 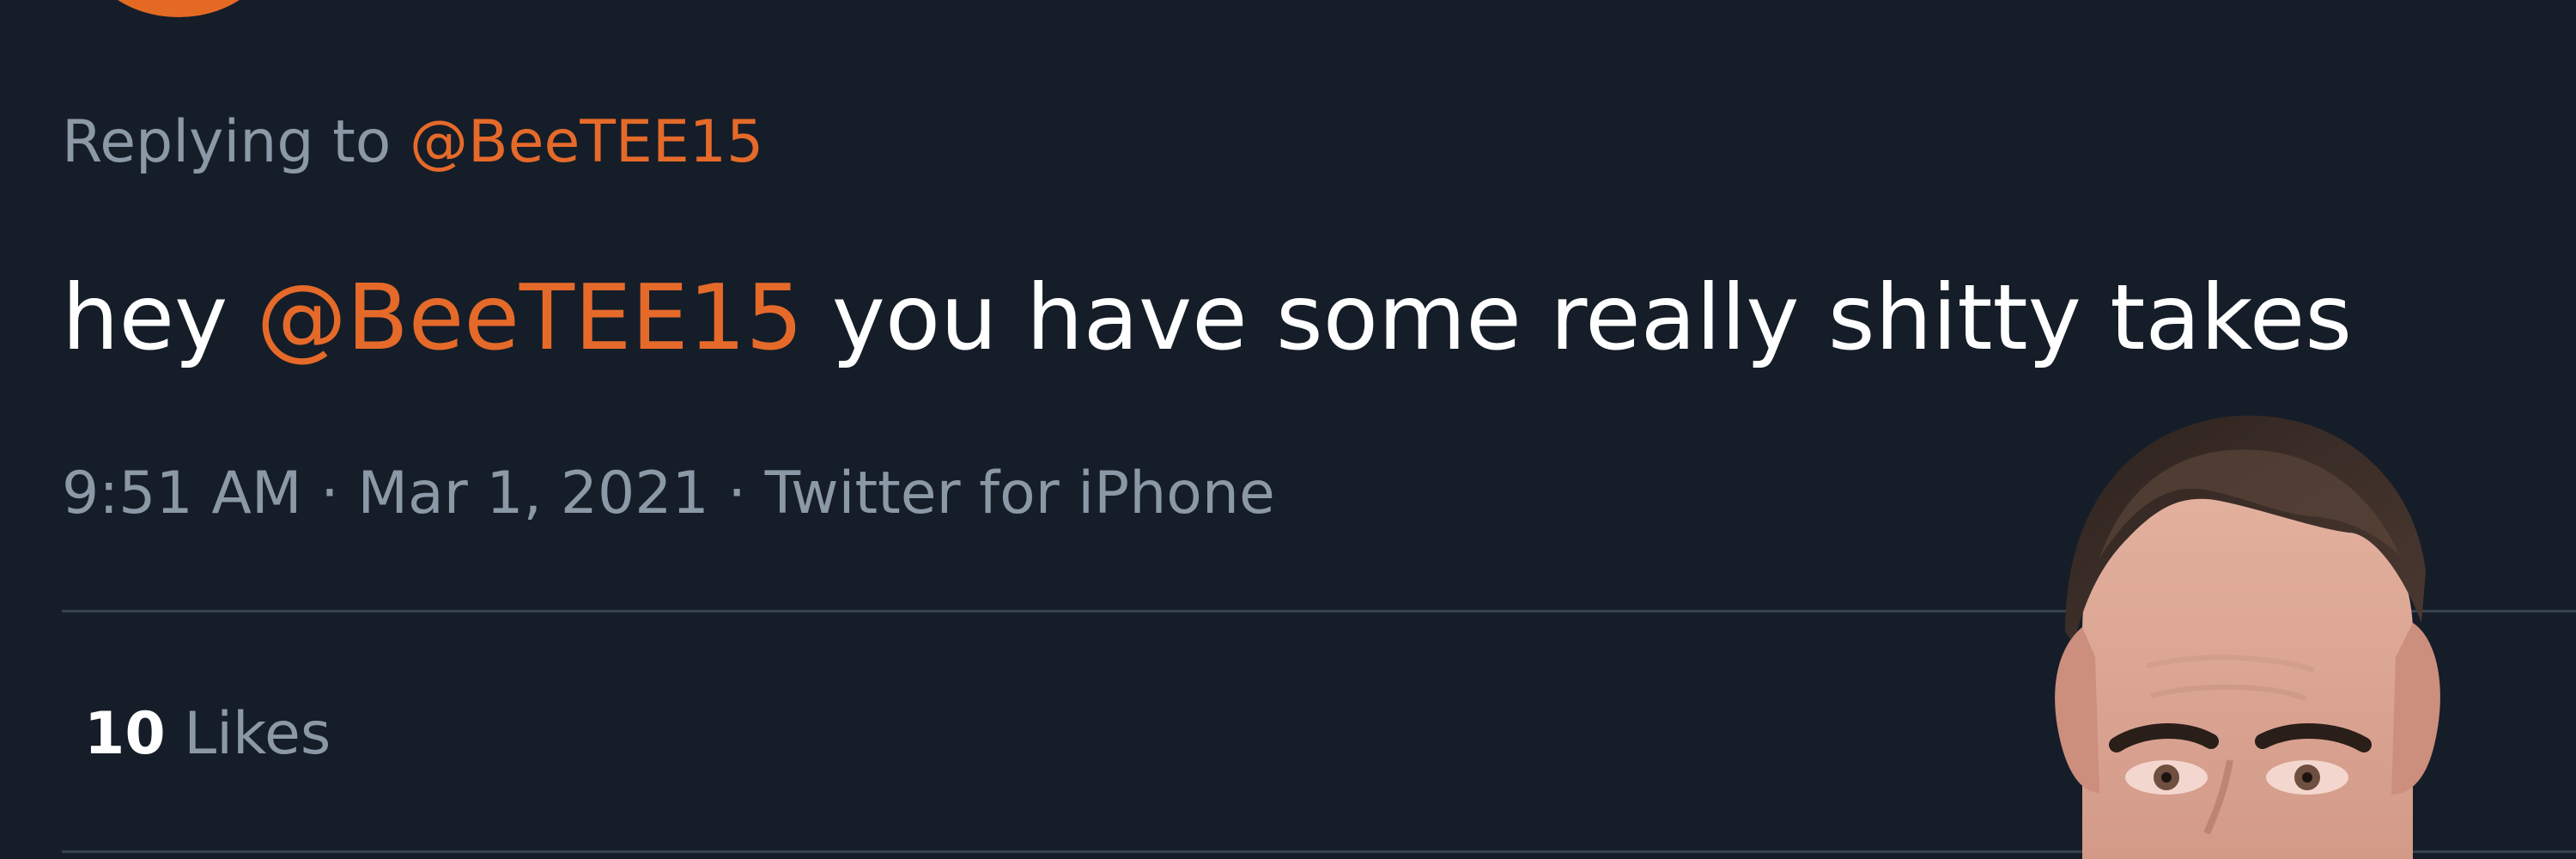 What do you see at coordinates (145, 318) in the screenshot?
I see `tweet-text-prefix: hey` at bounding box center [145, 318].